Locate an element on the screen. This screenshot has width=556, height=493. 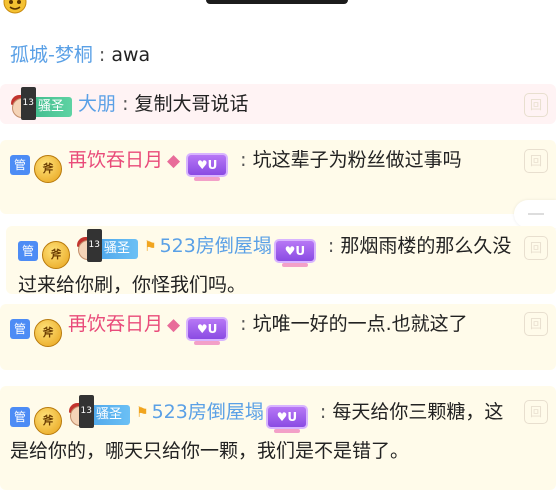
chat-message: 孤城-梦桐 : awa is located at coordinates (278, 55).